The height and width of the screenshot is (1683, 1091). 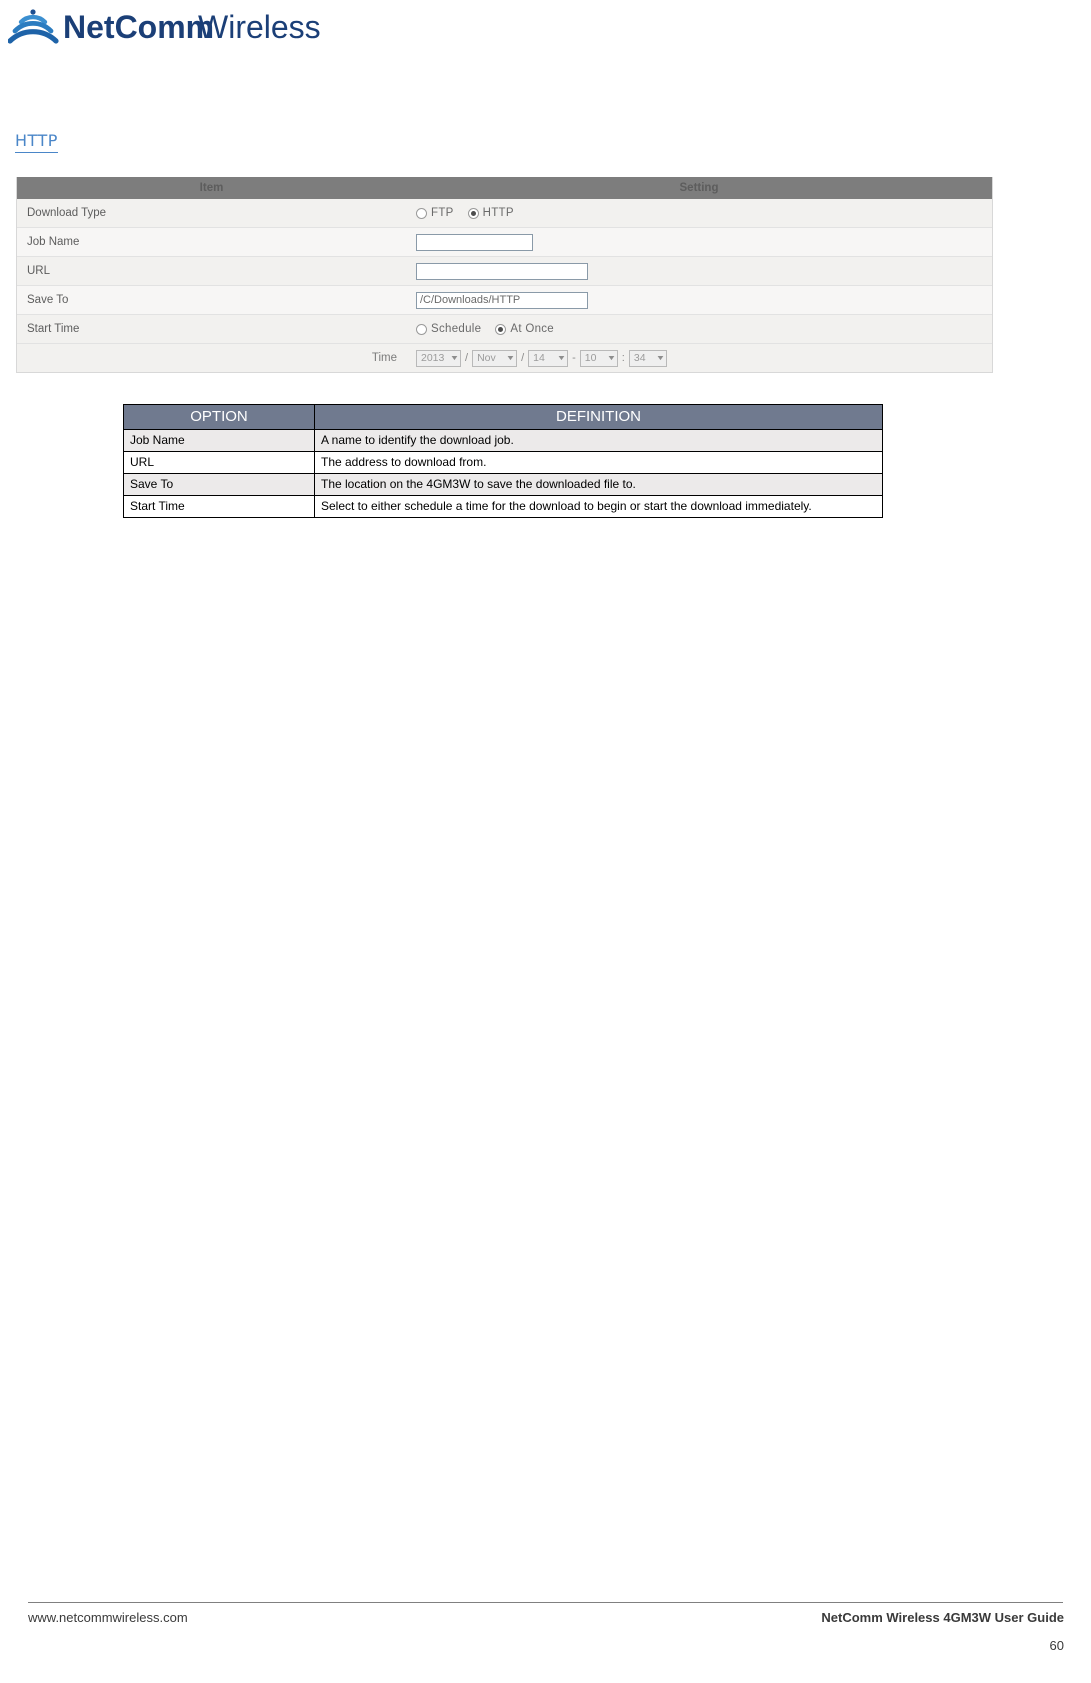 I want to click on logo-svg: NetComm Wireless, so click(x=164, y=27).